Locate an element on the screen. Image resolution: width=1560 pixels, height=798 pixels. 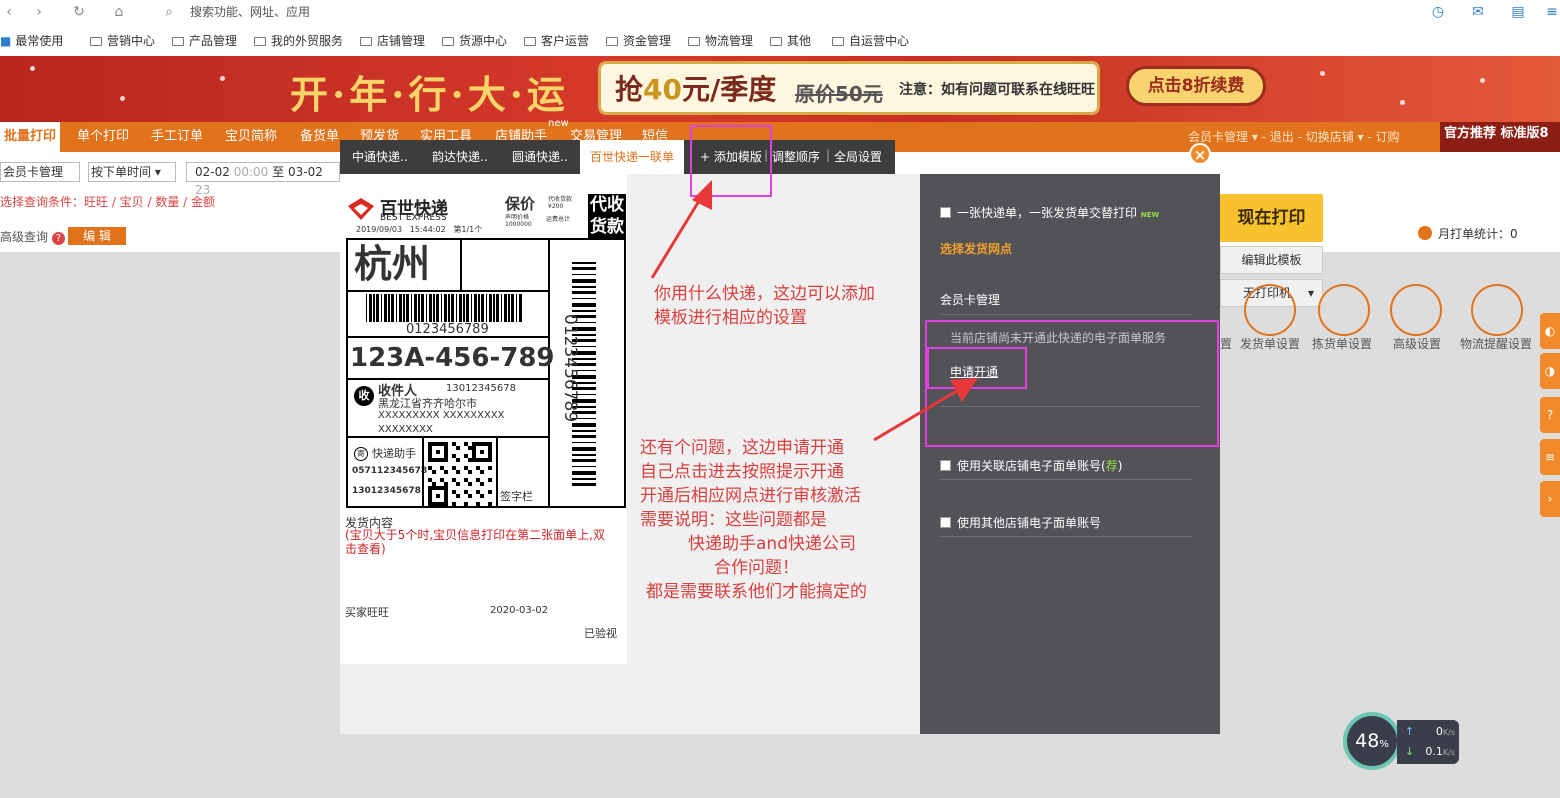
network-speed-gauge: 48% is located at coordinates (1372, 741).